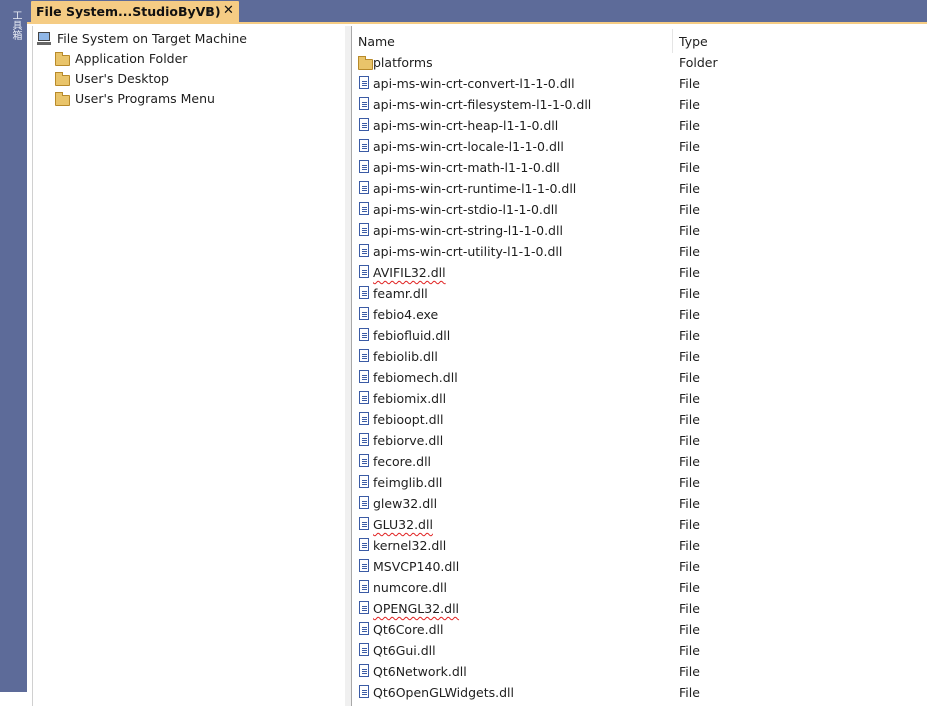  I want to click on list-item: OPENGL32.dll File, so click(639, 608).